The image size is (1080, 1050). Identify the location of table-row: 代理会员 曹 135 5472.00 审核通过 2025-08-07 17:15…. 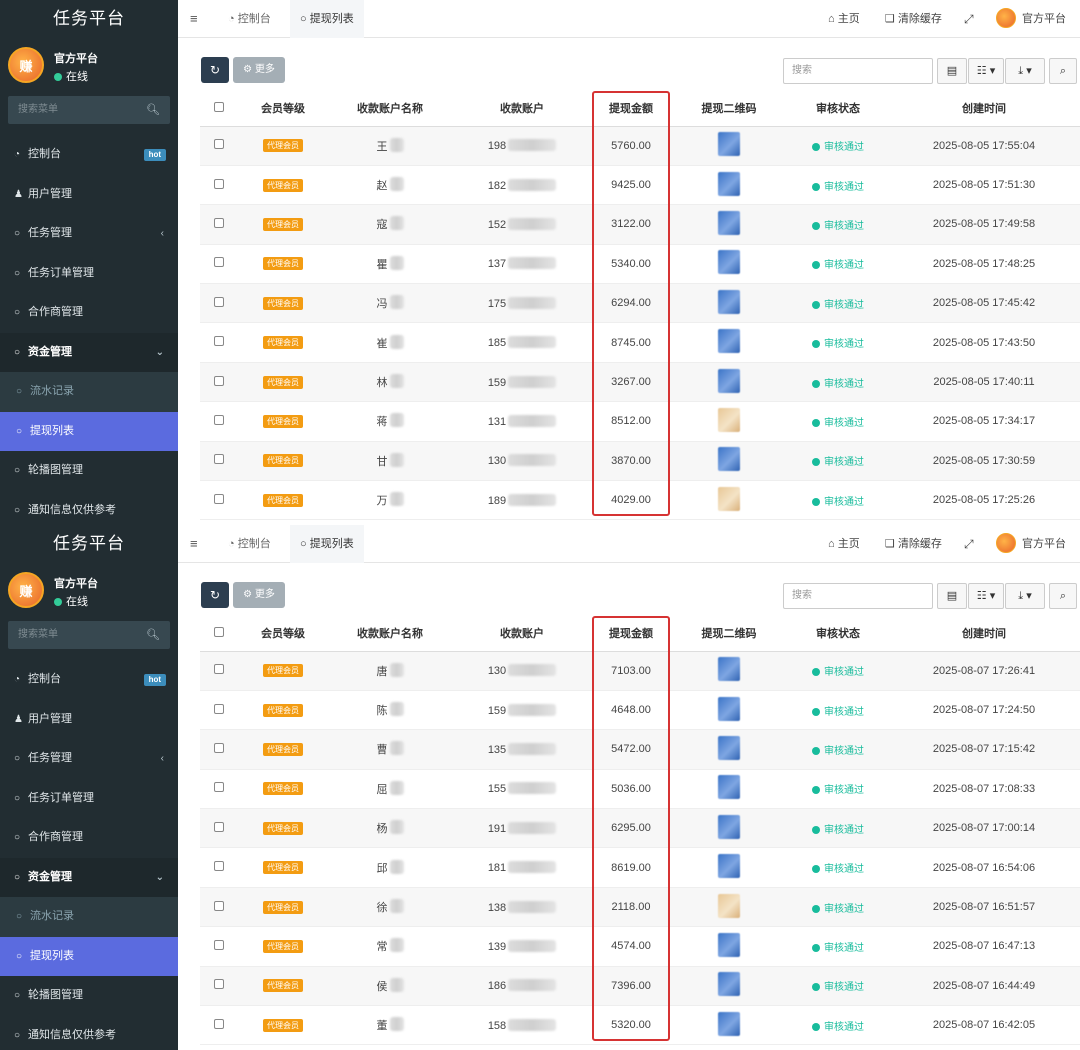
(640, 749).